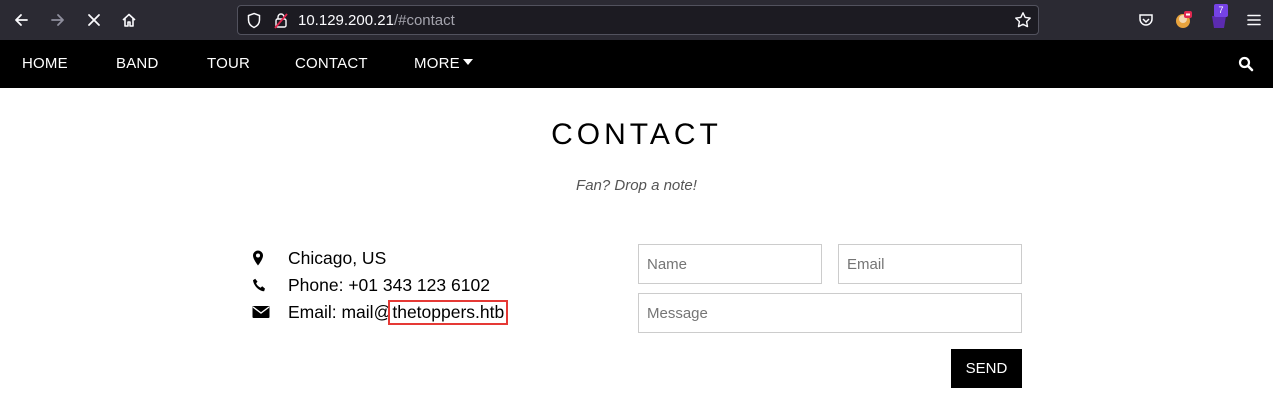  I want to click on pocket-icon, so click(1146, 20).